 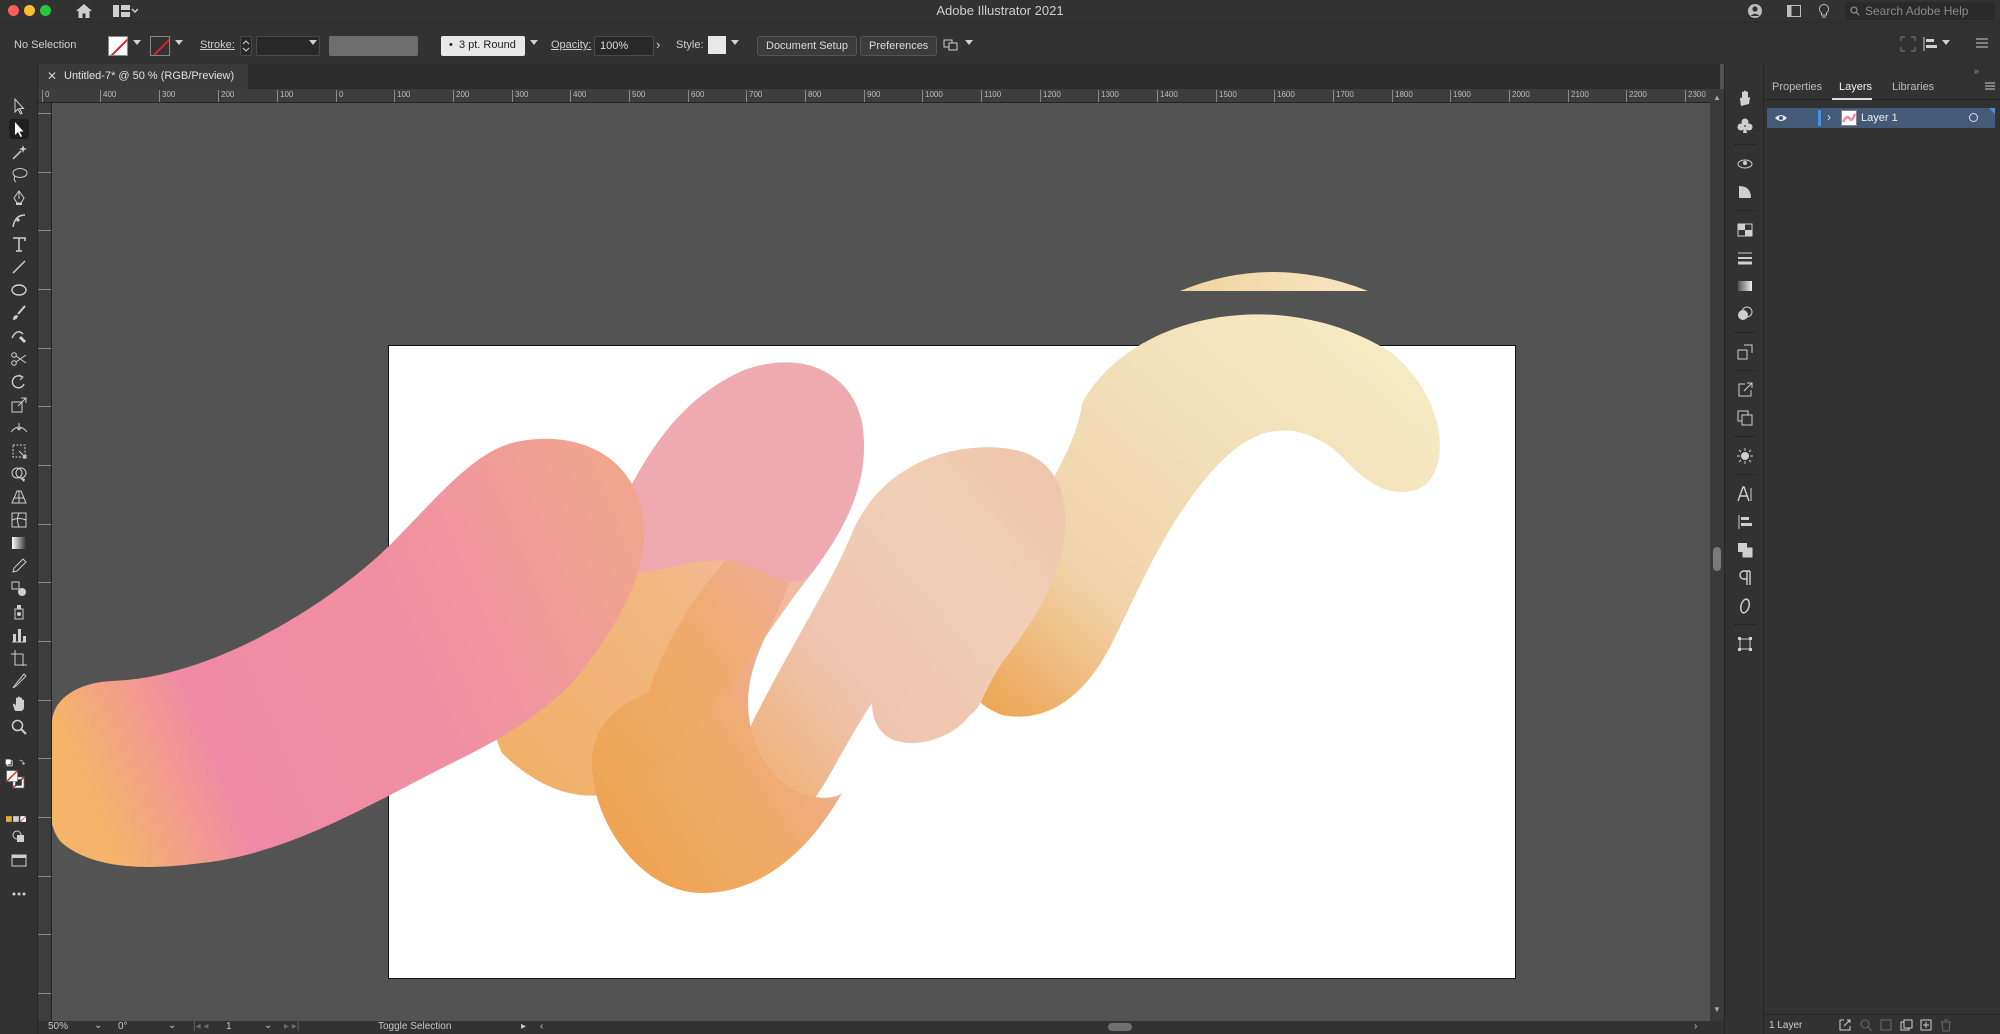 What do you see at coordinates (19, 543) in the screenshot?
I see `gradient-tool-icon` at bounding box center [19, 543].